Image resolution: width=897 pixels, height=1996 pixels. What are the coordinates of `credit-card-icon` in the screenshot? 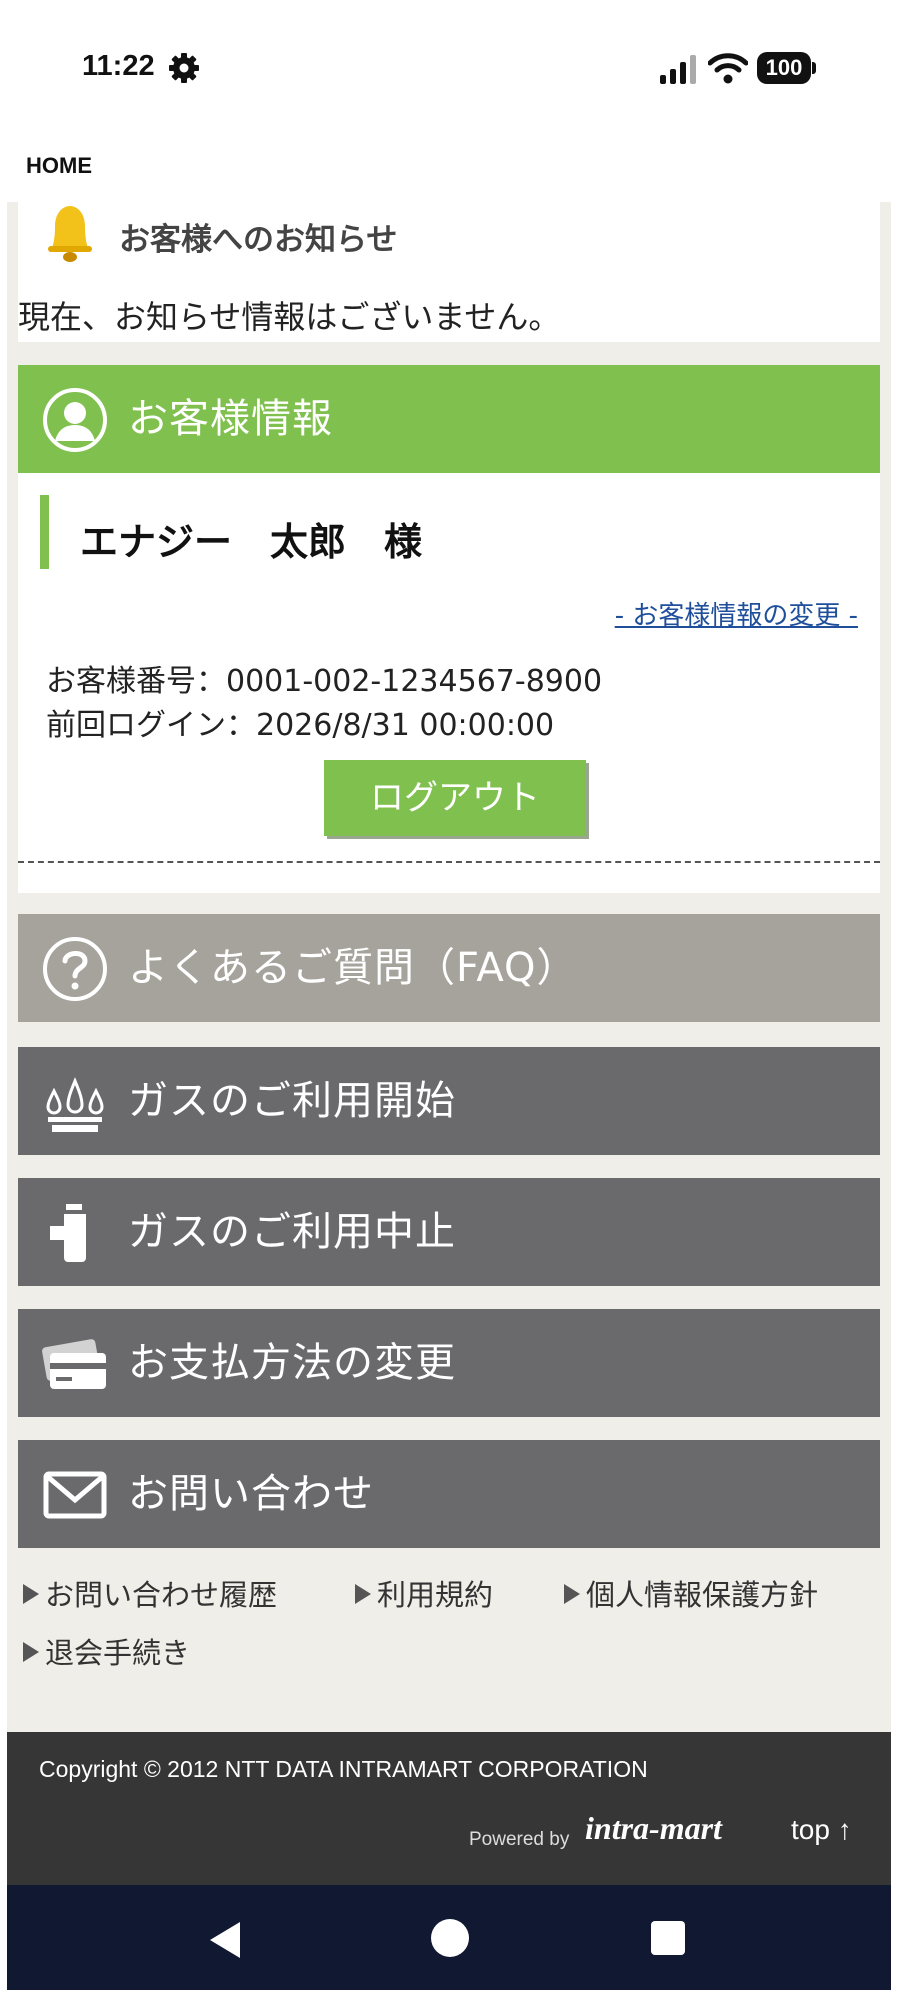 It's located at (74, 1364).